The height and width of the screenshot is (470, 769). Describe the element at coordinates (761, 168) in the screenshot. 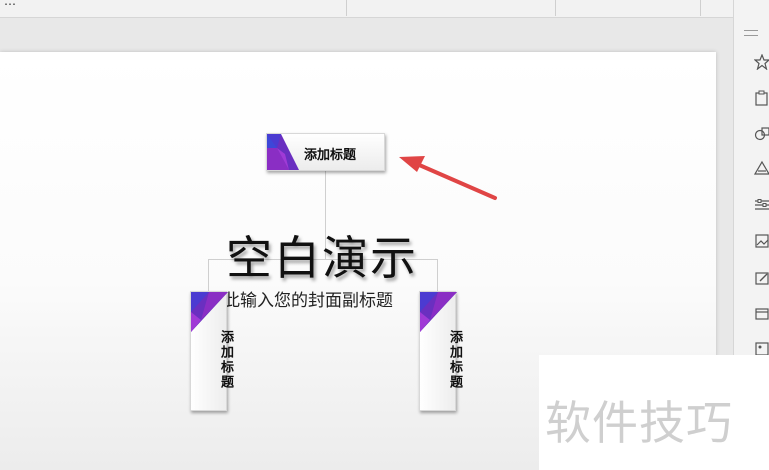

I see `warning-icon` at that location.